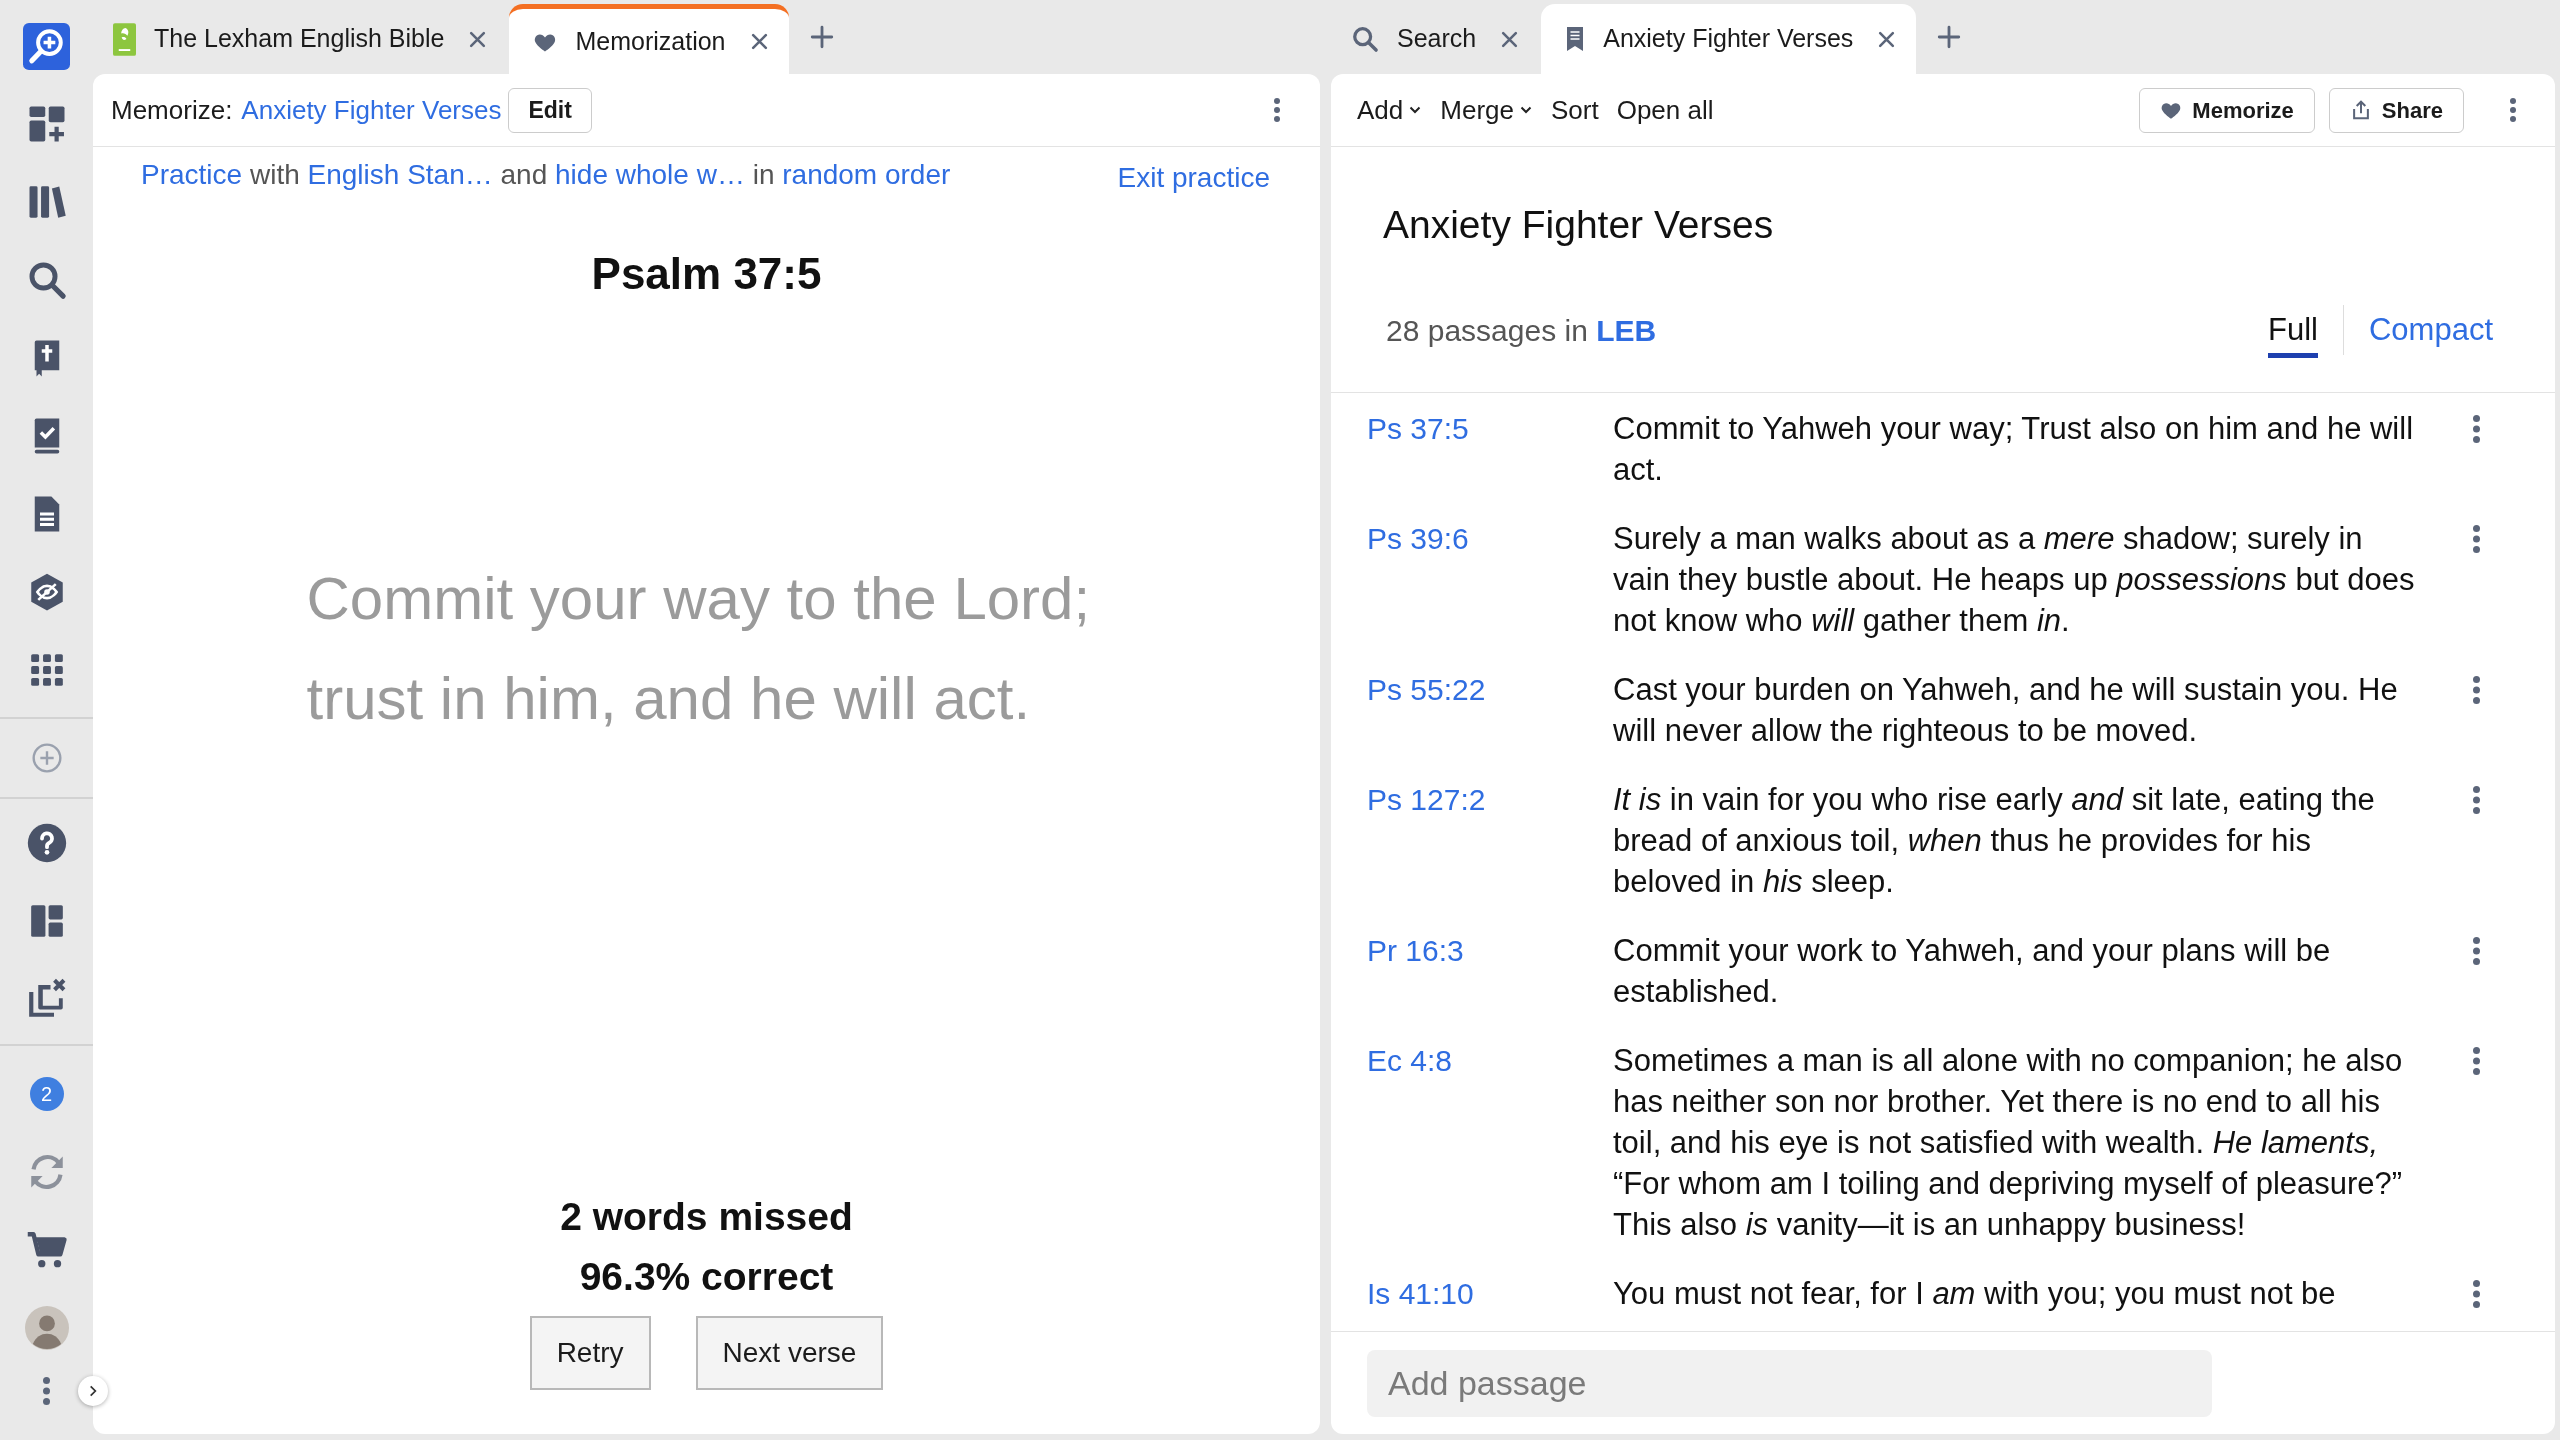 The width and height of the screenshot is (2560, 1440). What do you see at coordinates (1975, 1294) in the screenshot?
I see `passage-text: You must not fear, for I am with you; you must not be` at bounding box center [1975, 1294].